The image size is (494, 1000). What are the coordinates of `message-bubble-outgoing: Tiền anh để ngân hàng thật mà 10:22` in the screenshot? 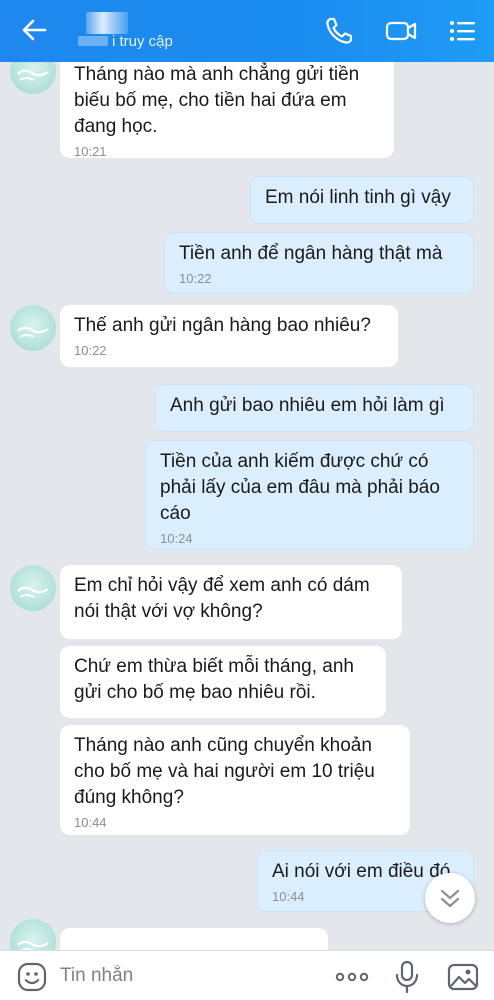 It's located at (319, 263).